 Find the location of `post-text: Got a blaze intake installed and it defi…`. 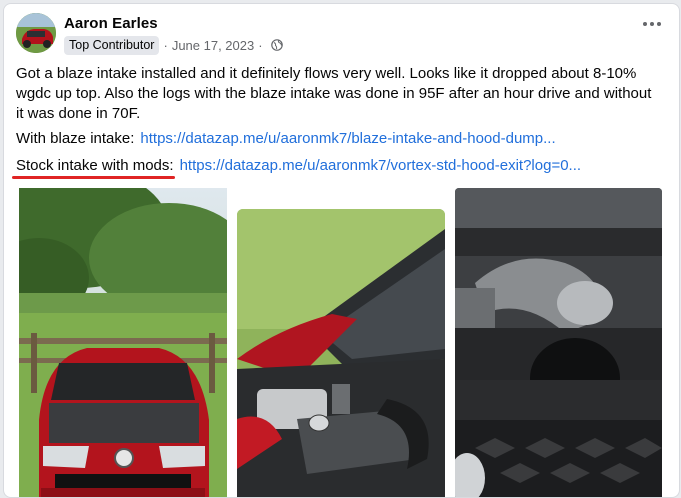

post-text: Got a blaze intake installed and it defi… is located at coordinates (334, 93).